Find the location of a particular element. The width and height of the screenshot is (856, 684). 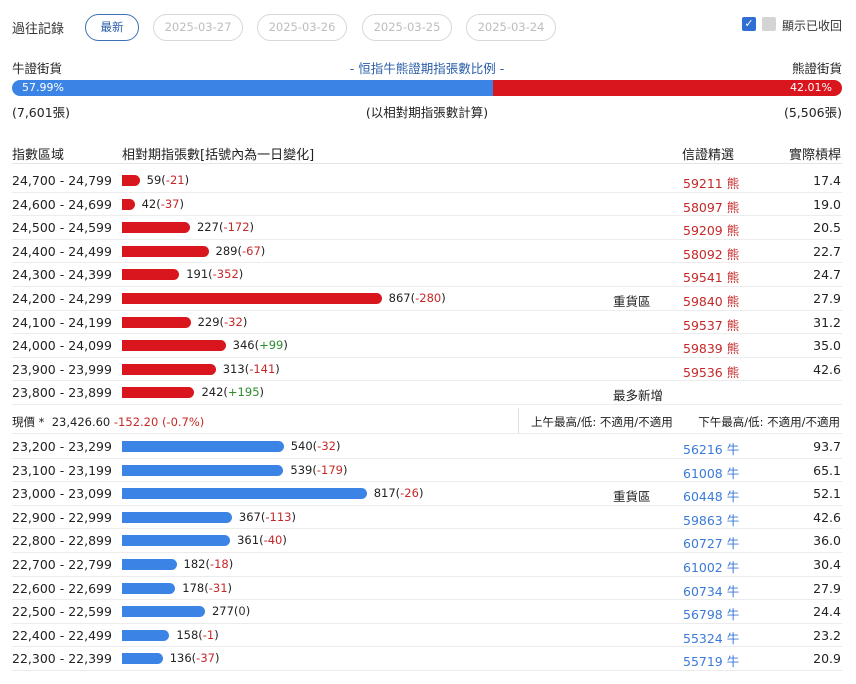

row-range: 24,600 - 24,699 is located at coordinates (62, 204).